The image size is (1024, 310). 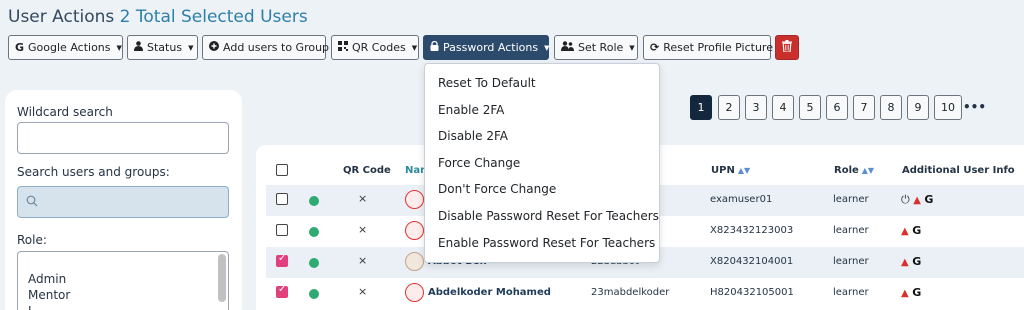 I want to click on role-select: Admin Mentor L, so click(x=123, y=280).